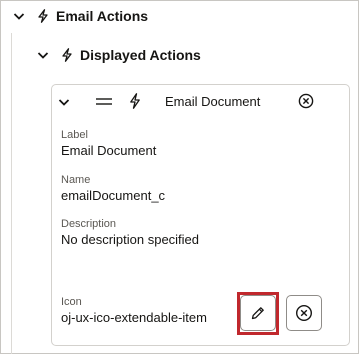 This screenshot has height=354, width=359. I want to click on card-title: Email Document, so click(213, 101).